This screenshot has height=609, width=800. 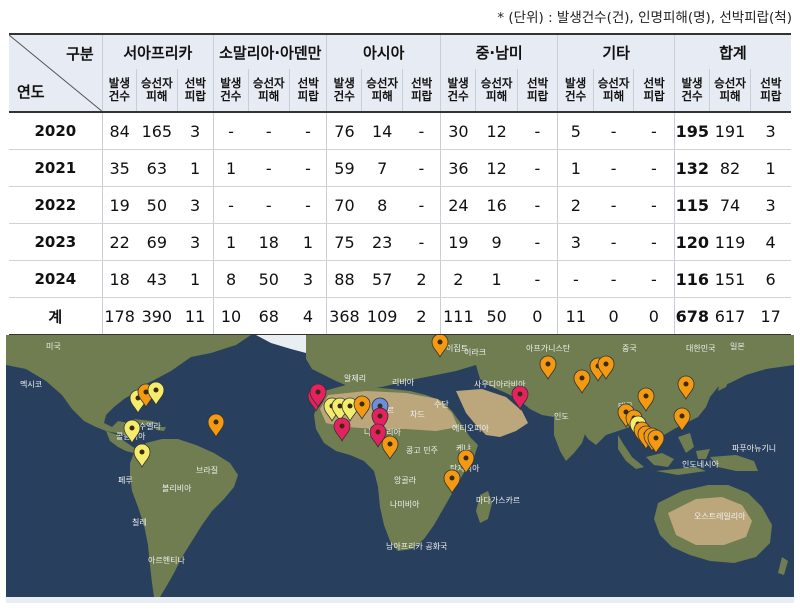 What do you see at coordinates (207, 470) in the screenshot?
I see `map-country-label: 브라질` at bounding box center [207, 470].